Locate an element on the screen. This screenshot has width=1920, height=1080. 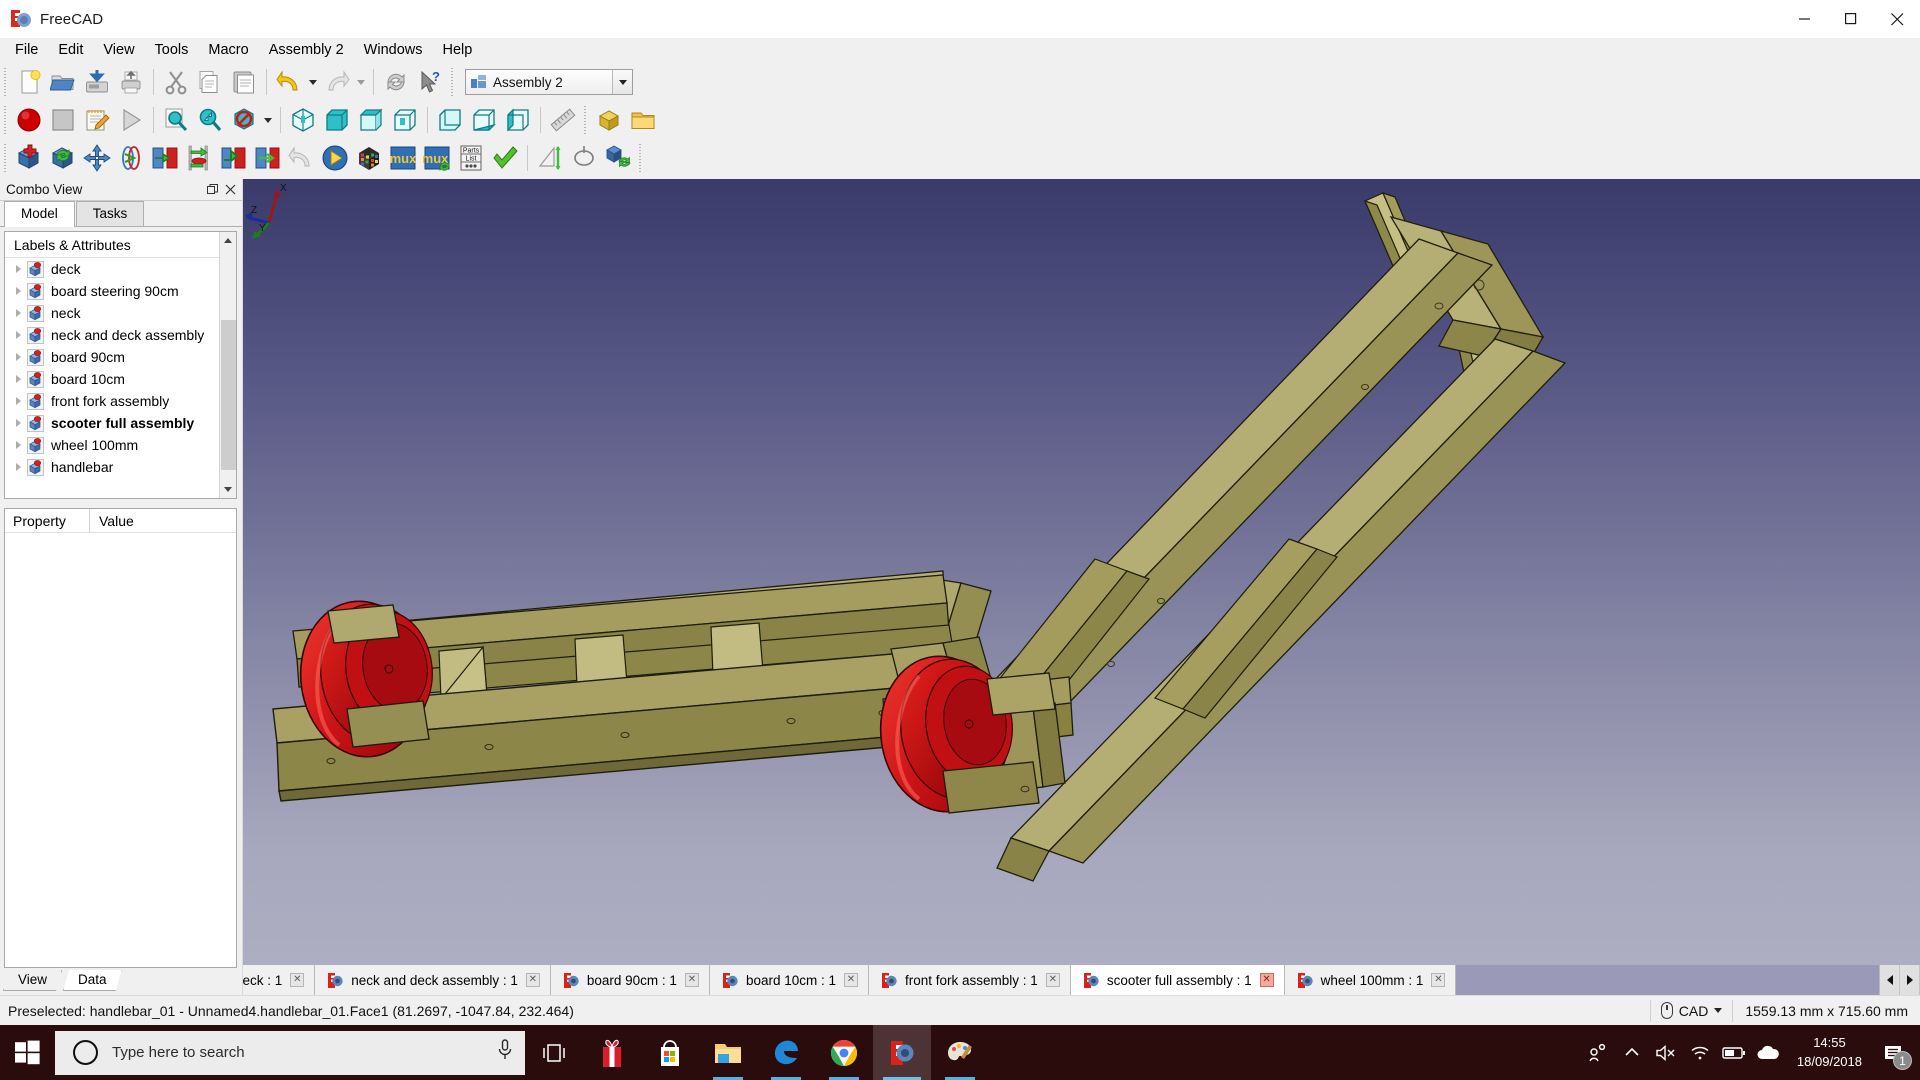
tree-scroll-thumb is located at coordinates (228, 395).